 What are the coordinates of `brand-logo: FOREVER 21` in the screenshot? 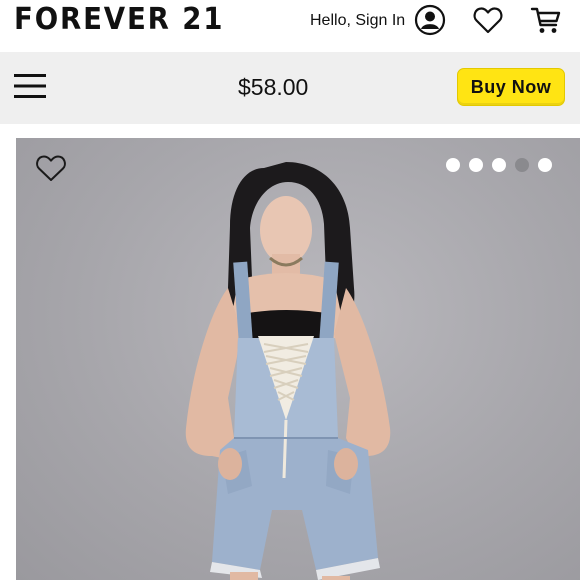 It's located at (119, 19).